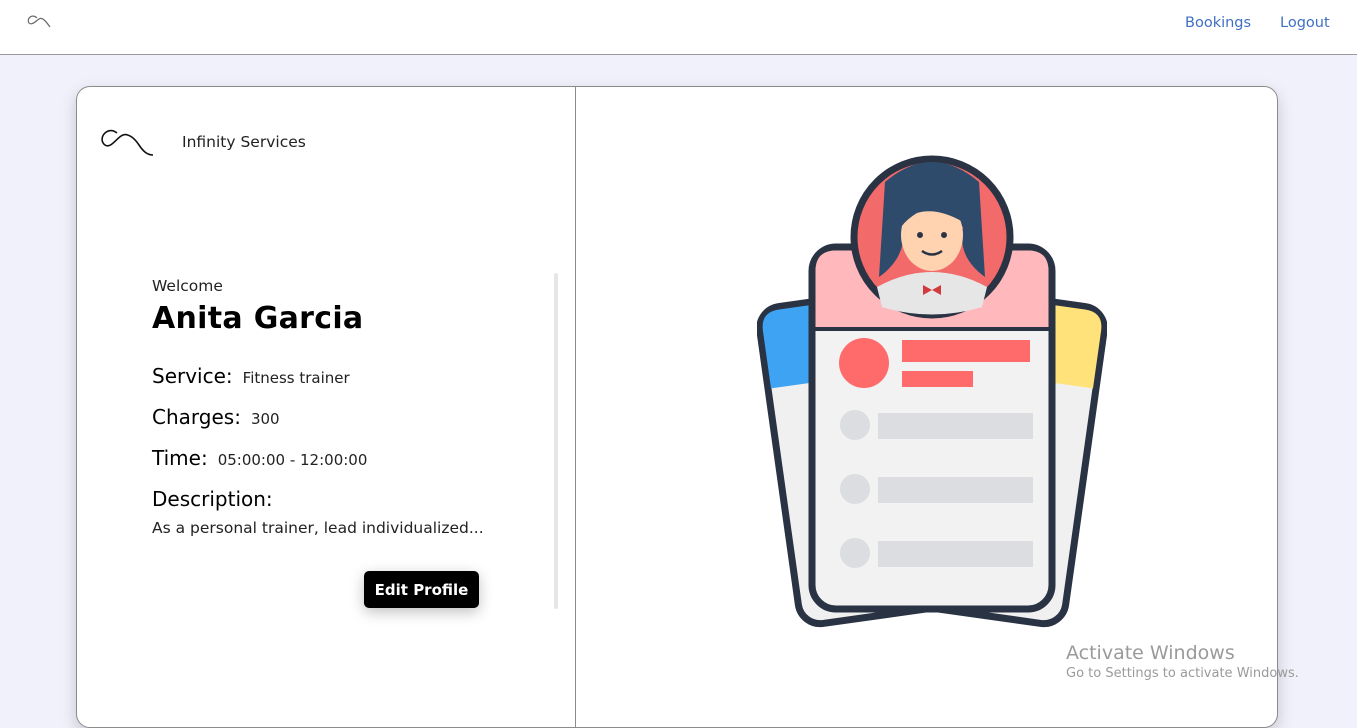  Describe the element at coordinates (421, 589) in the screenshot. I see `edit-profile-button: Edit Profile` at that location.